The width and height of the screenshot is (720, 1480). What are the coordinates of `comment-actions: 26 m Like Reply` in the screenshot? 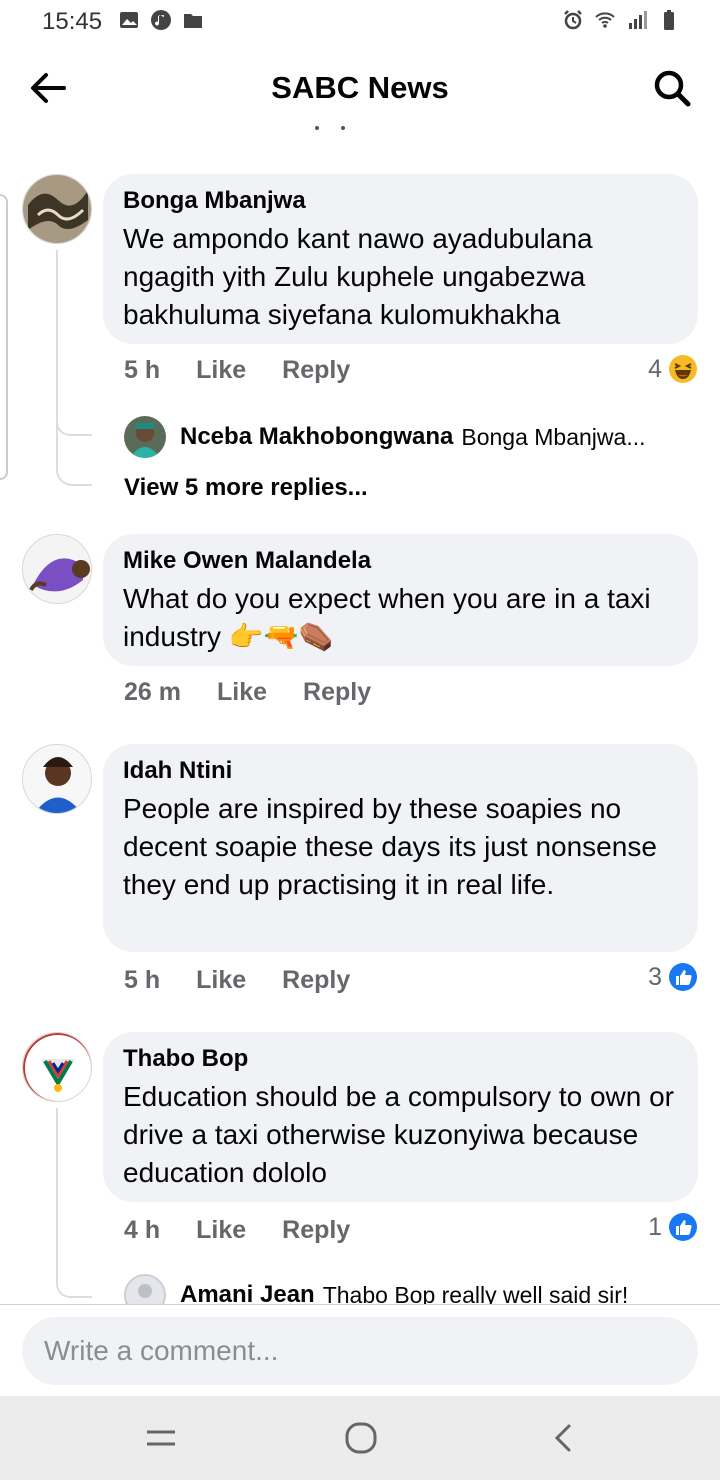 It's located at (265, 692).